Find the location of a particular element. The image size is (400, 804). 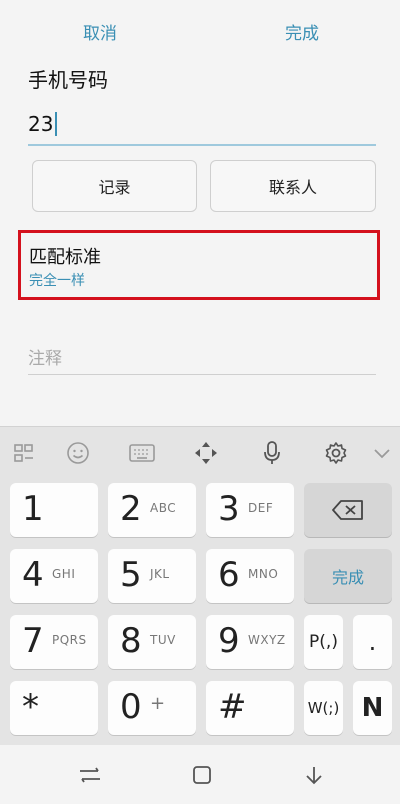

recent-apps-icon is located at coordinates (90, 775).